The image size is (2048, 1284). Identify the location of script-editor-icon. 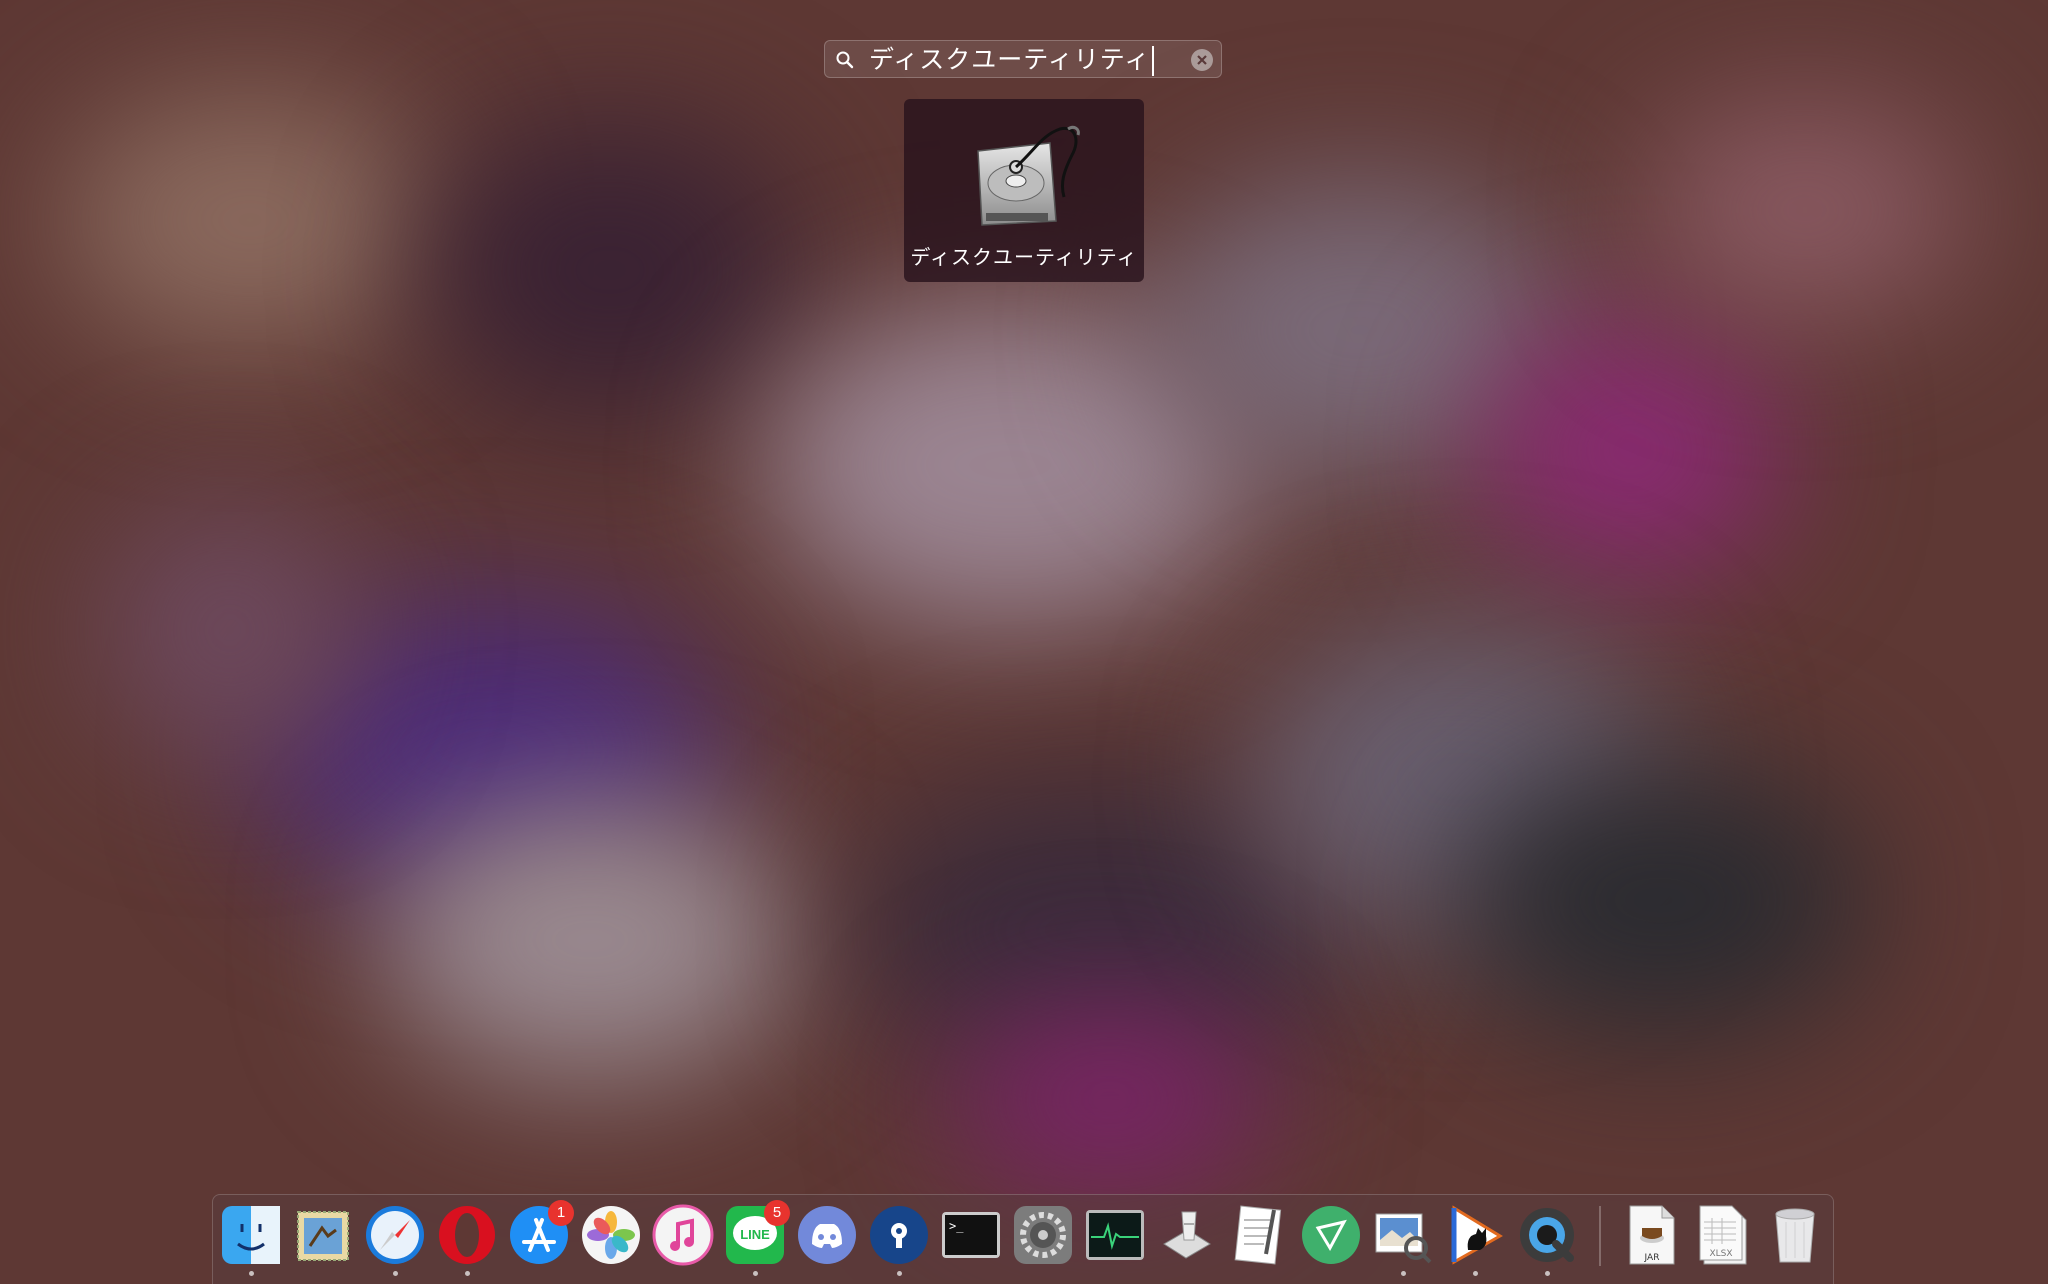
(1187, 1235).